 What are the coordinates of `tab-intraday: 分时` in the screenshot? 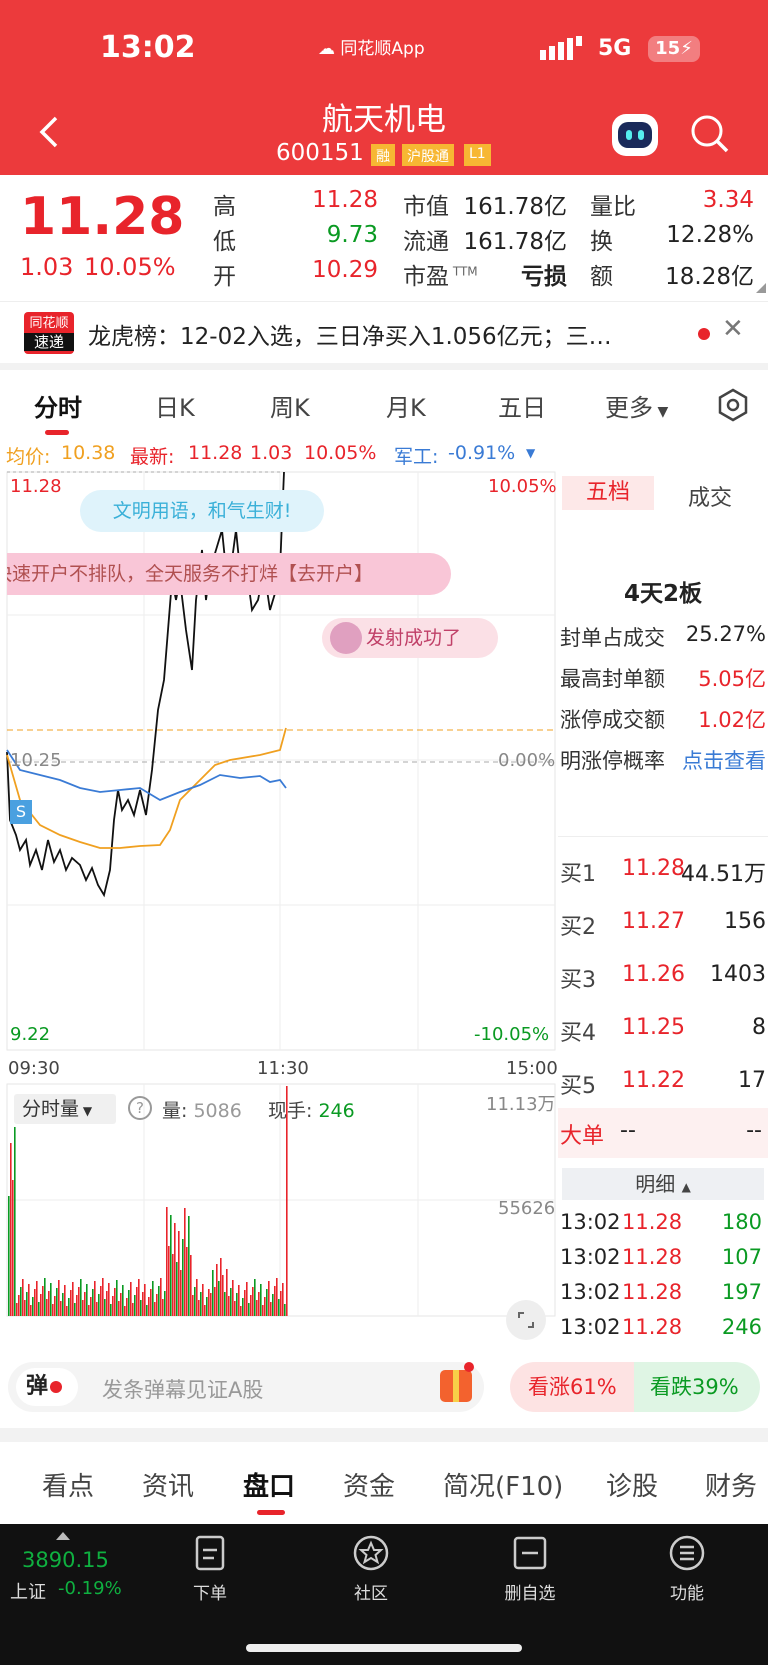 It's located at (58, 405).